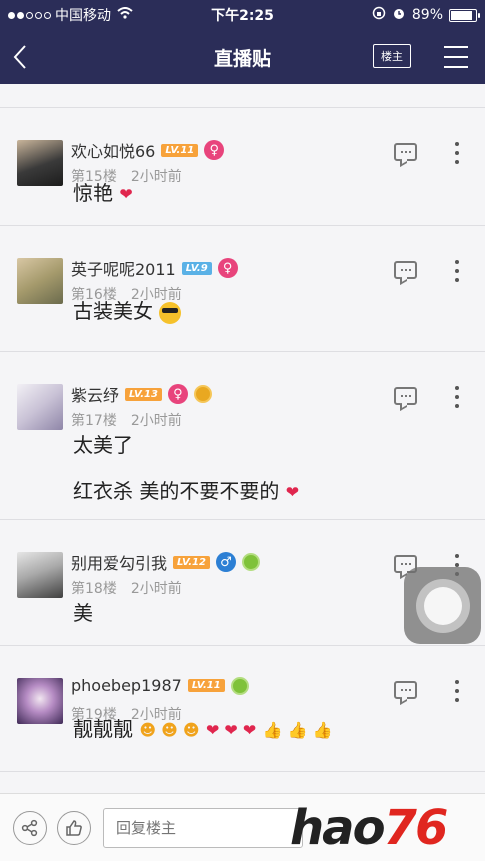 Image resolution: width=485 pixels, height=861 pixels. What do you see at coordinates (203, 828) in the screenshot?
I see `reply-input` at bounding box center [203, 828].